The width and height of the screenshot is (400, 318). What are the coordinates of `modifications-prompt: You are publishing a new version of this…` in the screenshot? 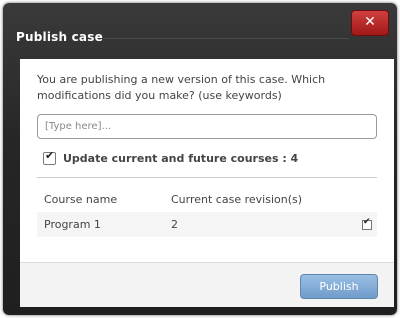 It's located at (181, 87).